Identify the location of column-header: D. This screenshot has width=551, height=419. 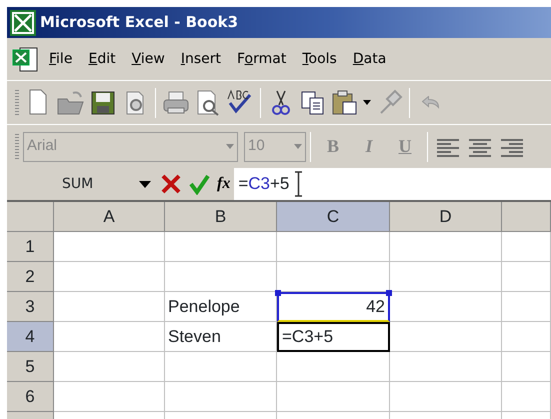
(446, 217).